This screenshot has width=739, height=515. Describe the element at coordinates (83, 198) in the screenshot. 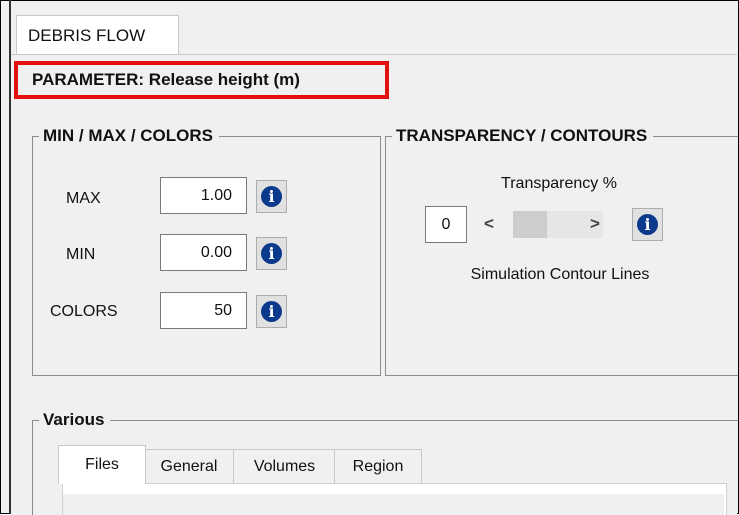

I see `max-label: MAX` at that location.